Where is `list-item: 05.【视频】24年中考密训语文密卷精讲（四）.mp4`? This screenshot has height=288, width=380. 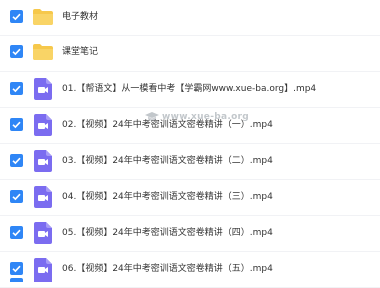 list-item: 05.【视频】24年中考密训语文密卷精讲（四）.mp4 is located at coordinates (190, 234).